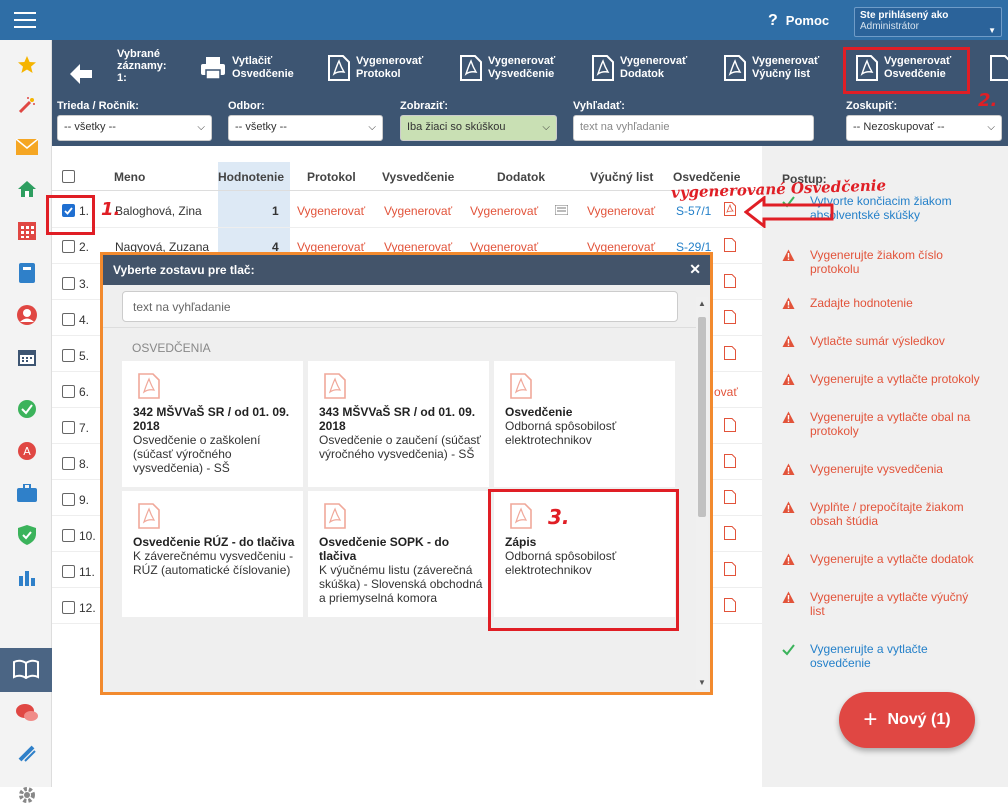 The image size is (1008, 808). What do you see at coordinates (876, 262) in the screenshot?
I see `postup-step-label: Vygenerujte žiakom číslo protokolu` at bounding box center [876, 262].